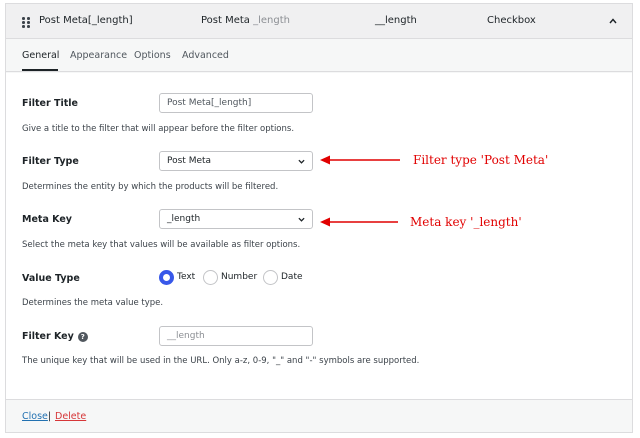  Describe the element at coordinates (40, 55) in the screenshot. I see `tab-general: General` at that location.